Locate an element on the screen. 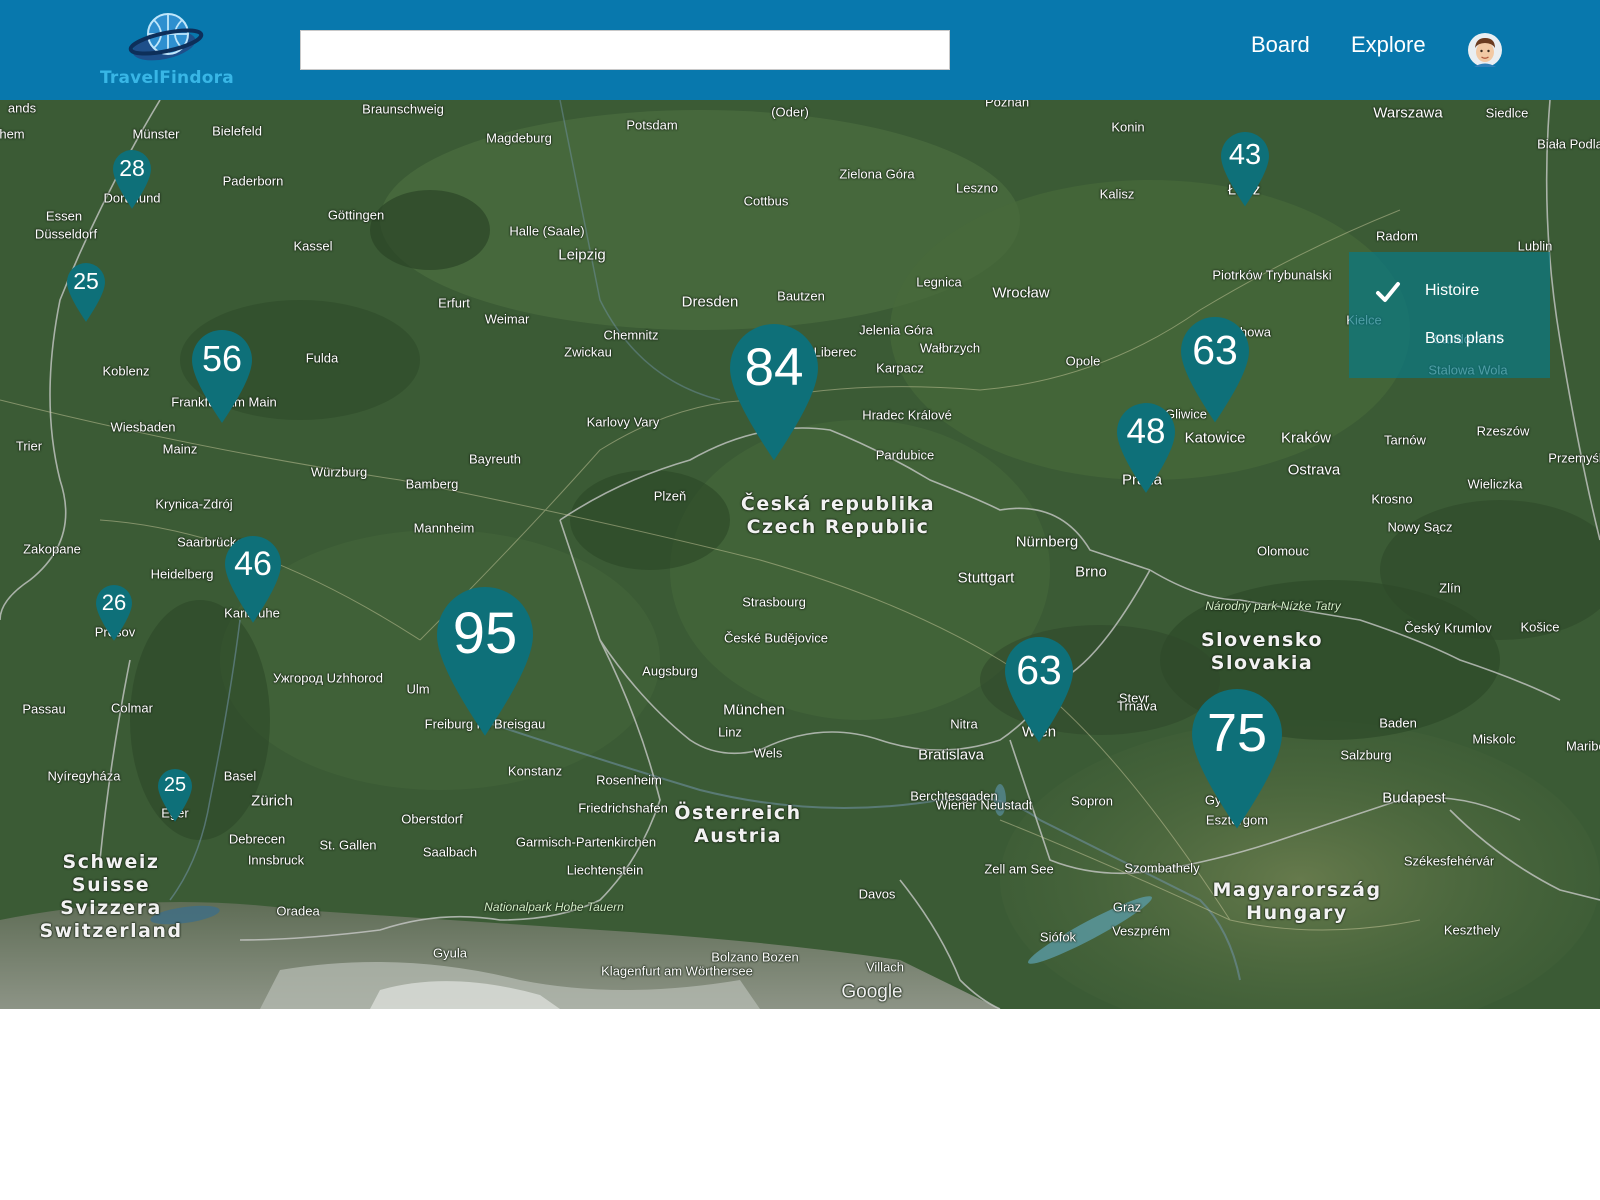 This screenshot has height=1200, width=1600. city-label: Radom is located at coordinates (1397, 236).